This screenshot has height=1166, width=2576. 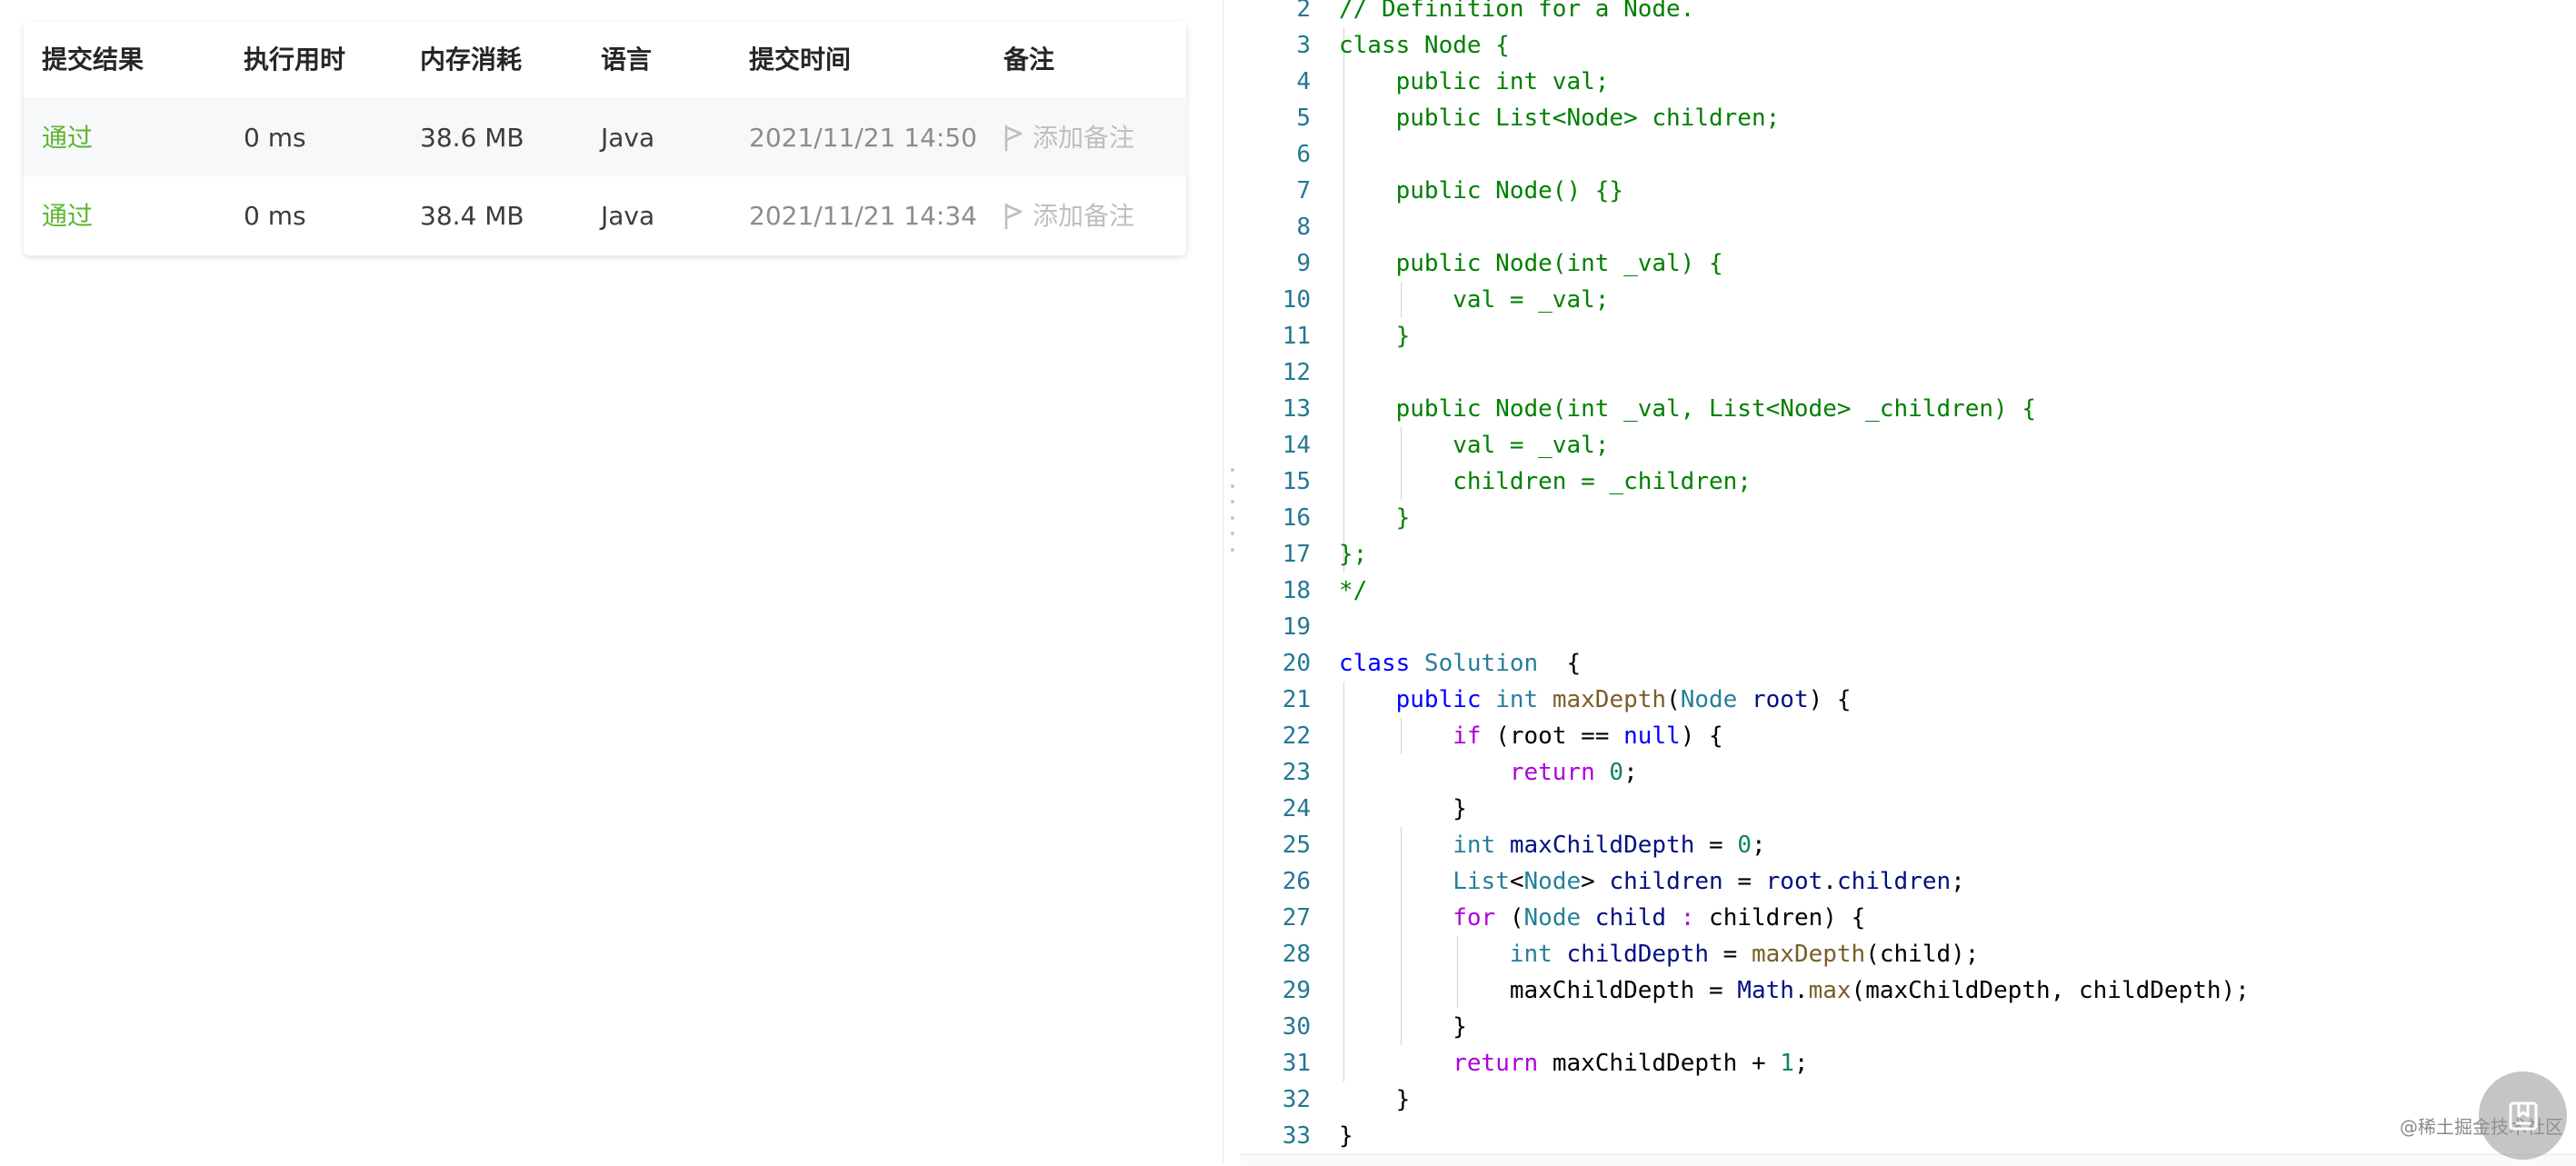 I want to click on line-number: 9, so click(x=1303, y=263).